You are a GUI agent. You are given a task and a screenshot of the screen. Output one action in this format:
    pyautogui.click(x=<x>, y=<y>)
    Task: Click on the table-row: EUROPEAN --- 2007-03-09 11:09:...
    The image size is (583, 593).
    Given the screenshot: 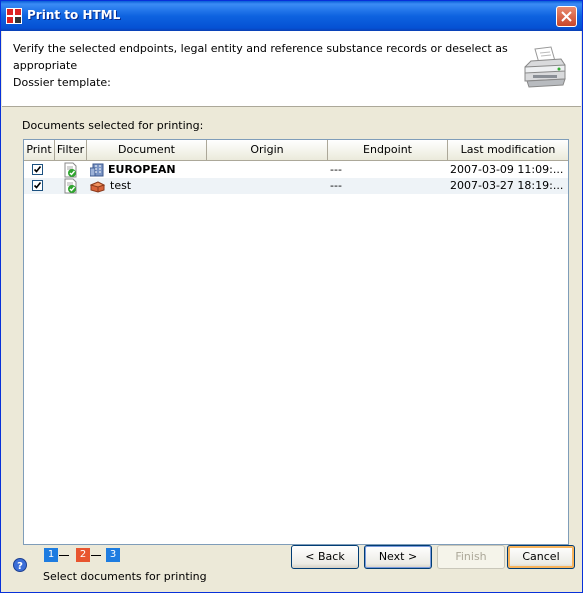 What is the action you would take?
    pyautogui.click(x=296, y=170)
    